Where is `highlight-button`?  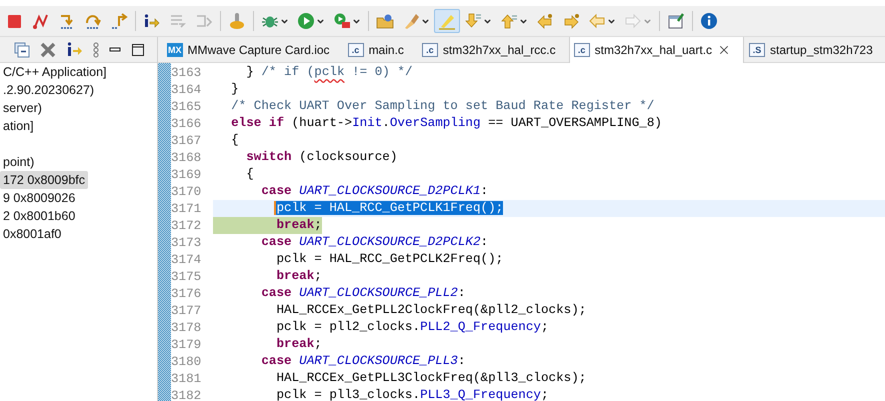 highlight-button is located at coordinates (447, 21).